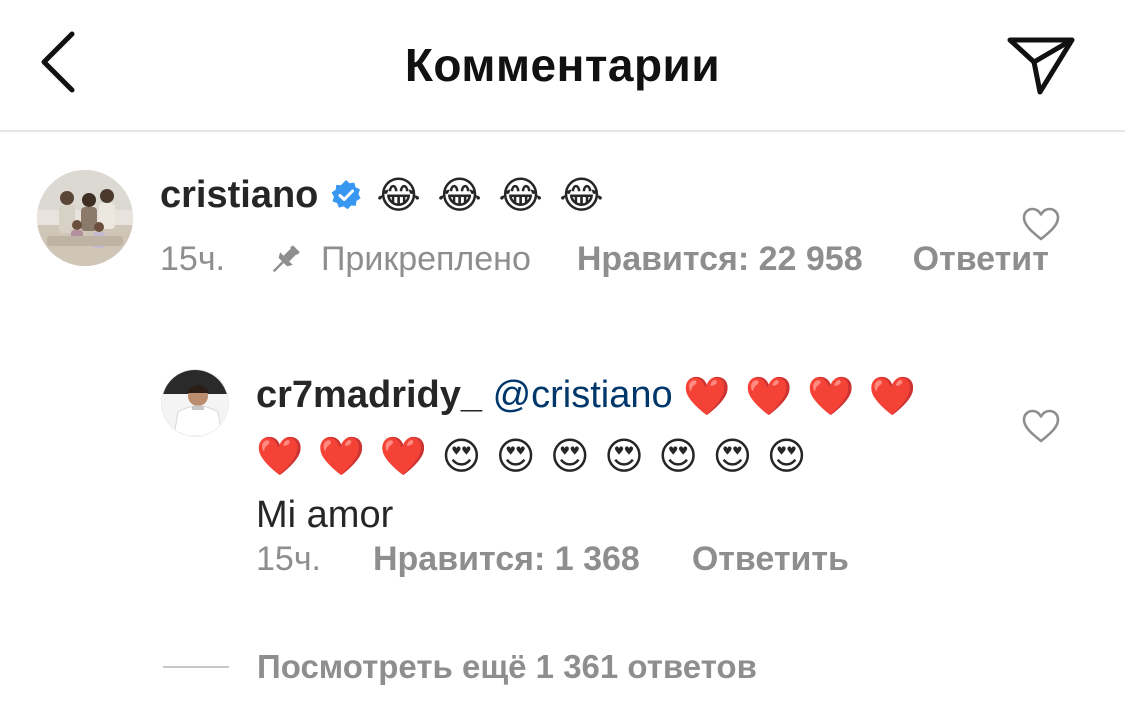  Describe the element at coordinates (325, 514) in the screenshot. I see `comment-2-message: Mi amor` at that location.